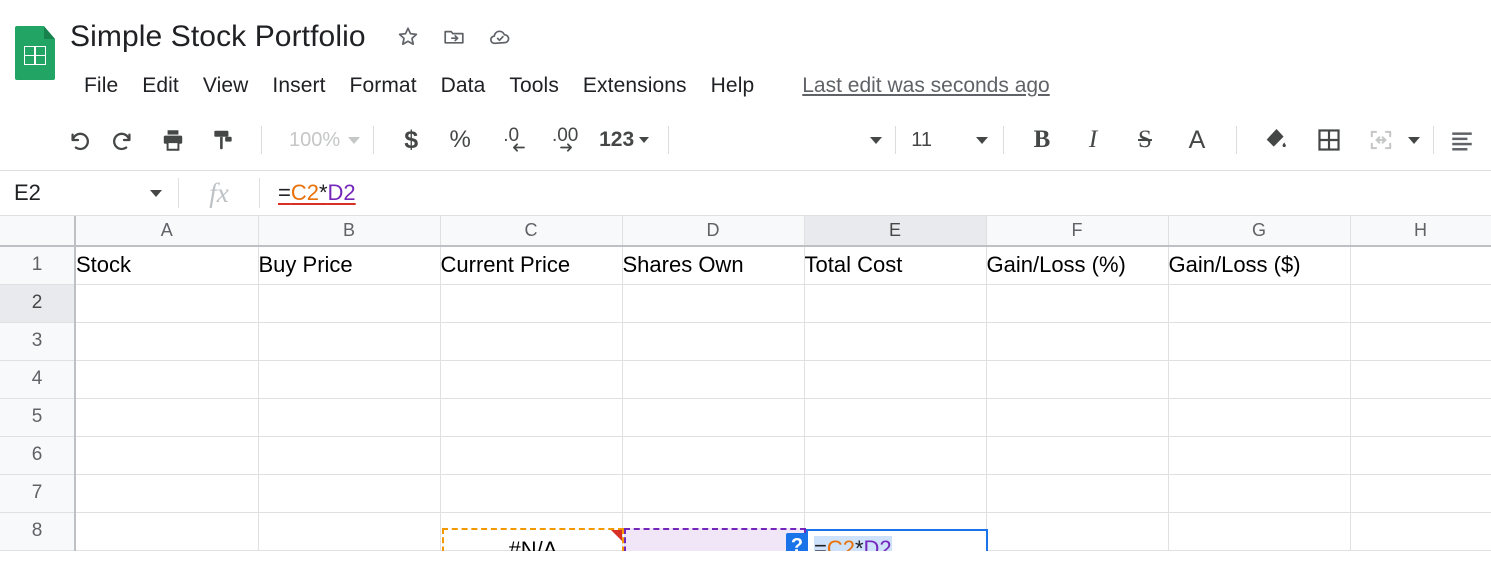 This screenshot has width=1491, height=568. I want to click on column-header-e: E, so click(895, 231).